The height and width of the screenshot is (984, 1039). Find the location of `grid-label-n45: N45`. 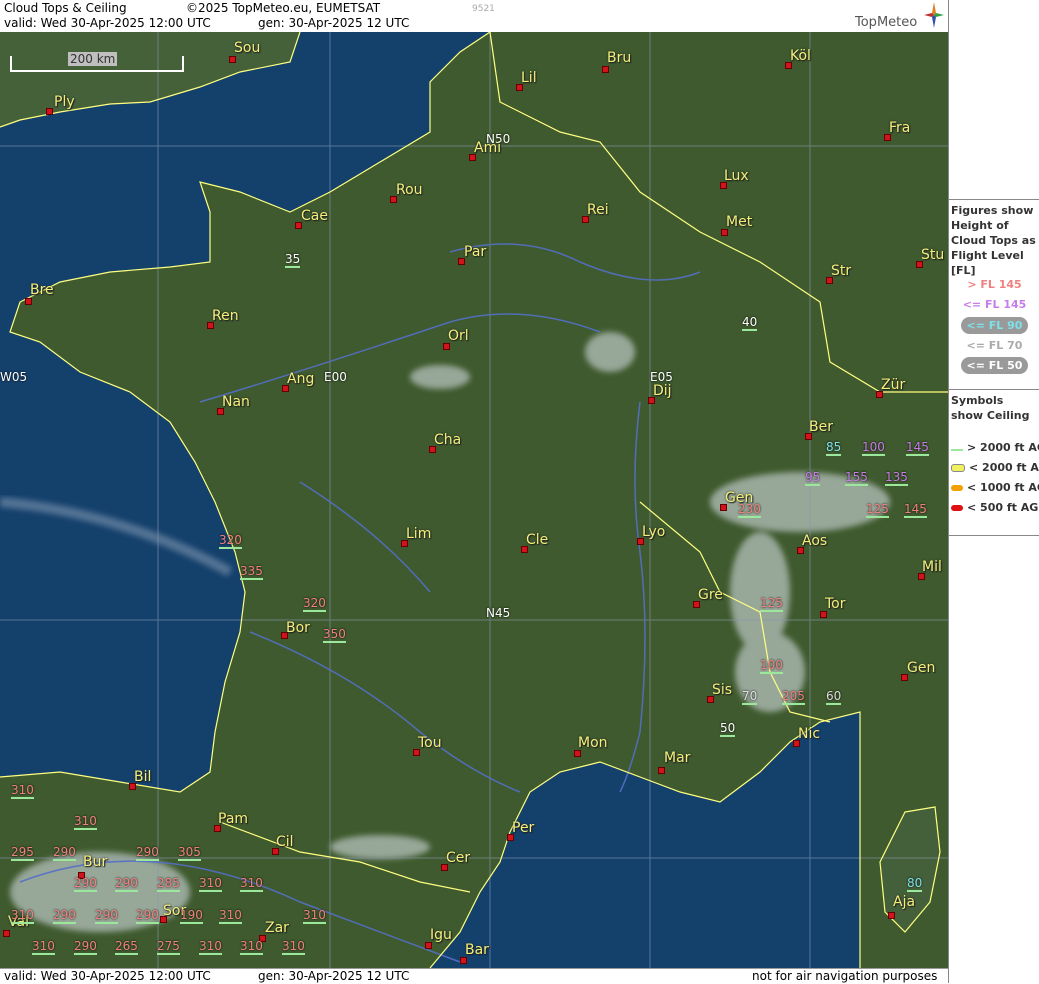

grid-label-n45: N45 is located at coordinates (498, 613).